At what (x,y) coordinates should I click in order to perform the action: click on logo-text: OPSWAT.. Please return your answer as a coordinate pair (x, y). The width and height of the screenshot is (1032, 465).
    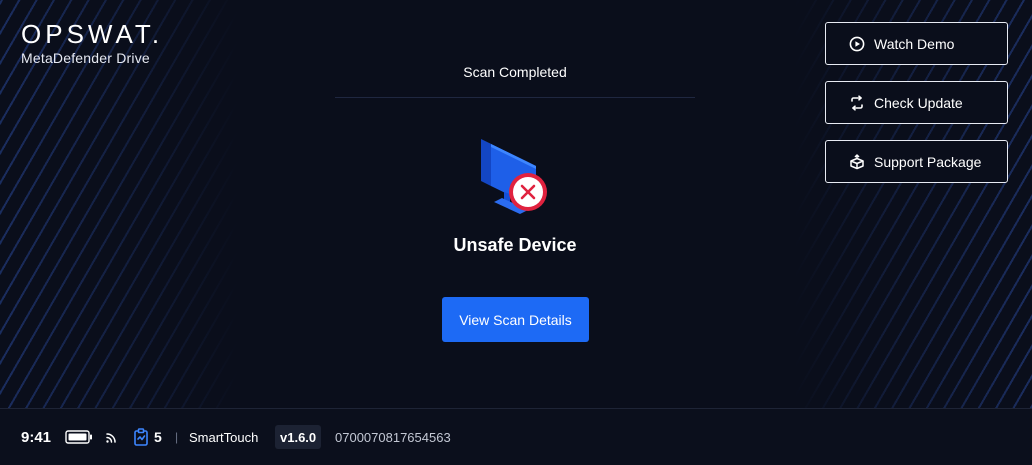
    Looking at the image, I should click on (92, 34).